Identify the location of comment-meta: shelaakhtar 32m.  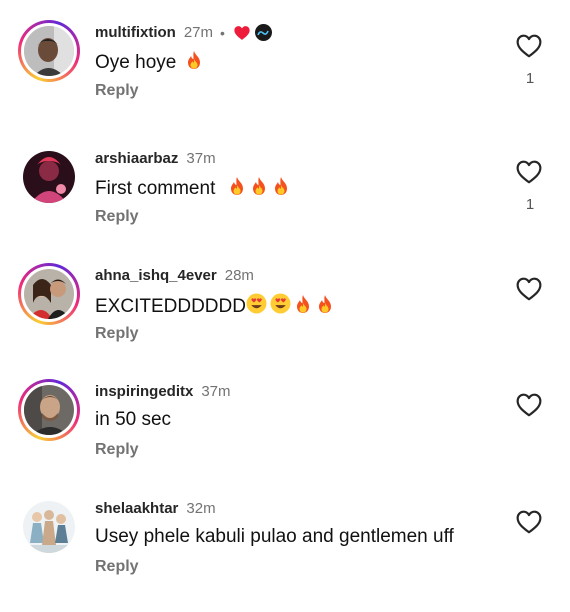
(155, 508).